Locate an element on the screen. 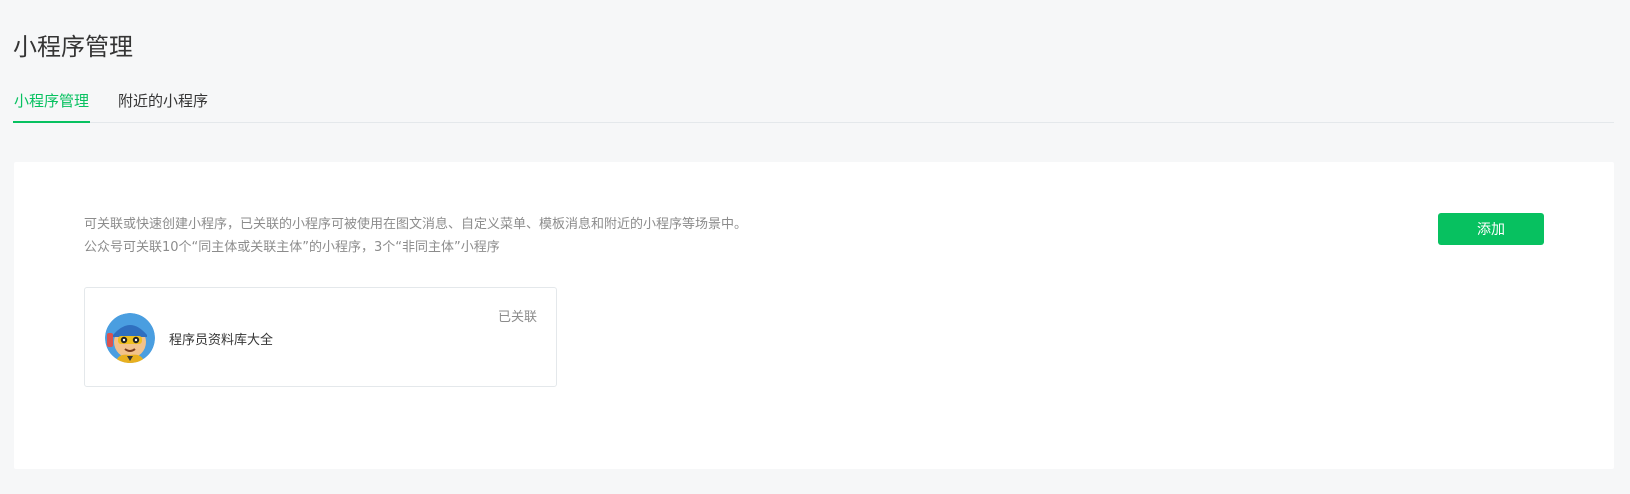 The height and width of the screenshot is (494, 1630). tab-nearby-mini-programs: 附近的小程序 is located at coordinates (163, 105).